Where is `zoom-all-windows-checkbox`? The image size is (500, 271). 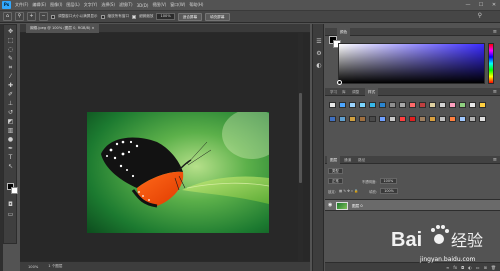
zoom-all-windows-checkbox is located at coordinates (102, 16).